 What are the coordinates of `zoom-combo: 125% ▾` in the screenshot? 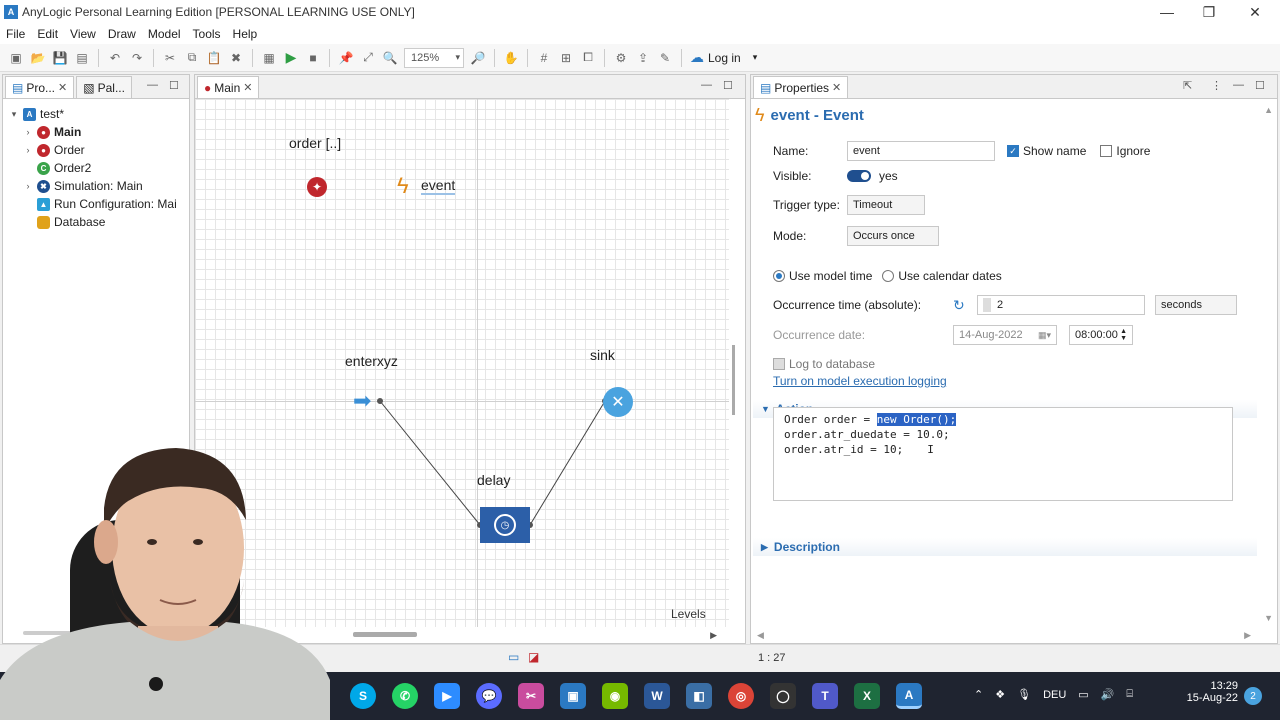 It's located at (434, 57).